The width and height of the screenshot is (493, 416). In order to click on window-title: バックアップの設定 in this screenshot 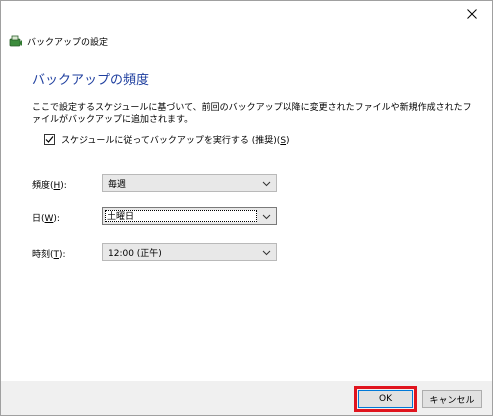, I will do `click(68, 42)`.